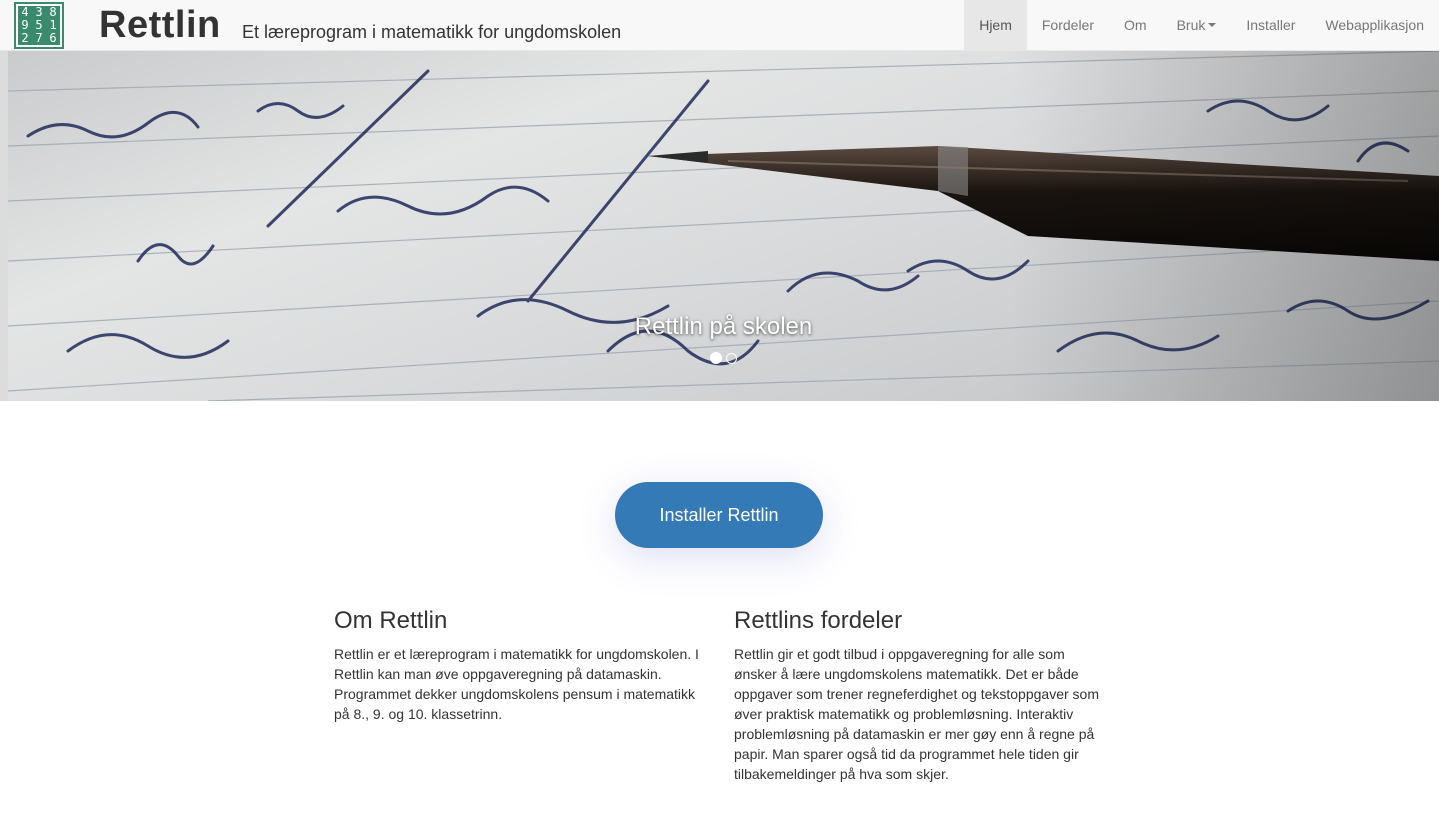  I want to click on logo-digit: 6, so click(53, 38).